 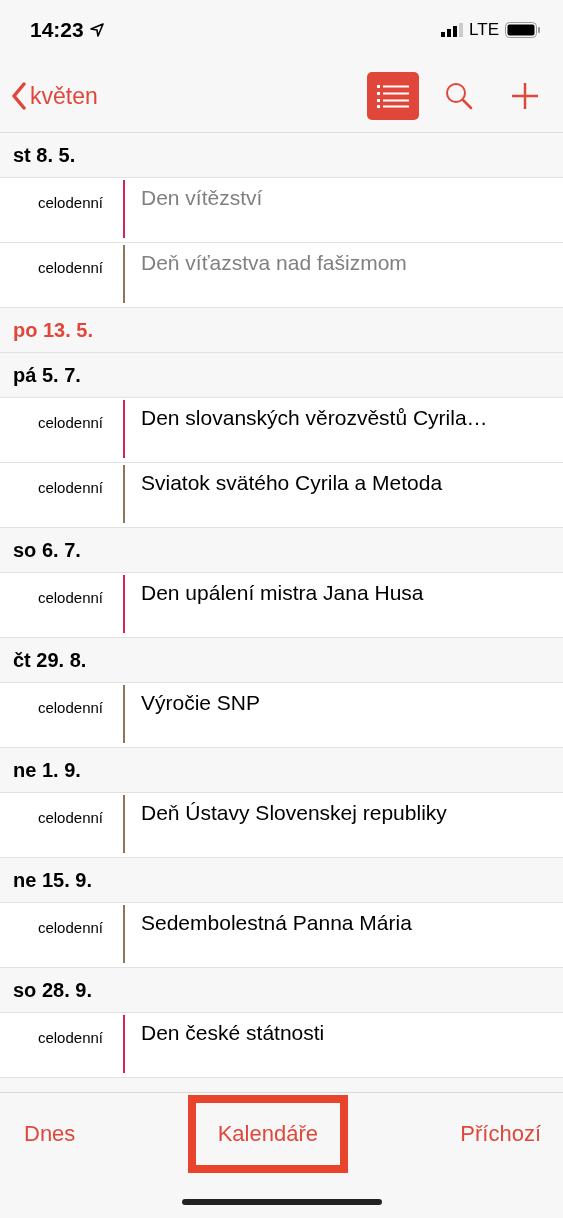 I want to click on search-icon, so click(x=459, y=96).